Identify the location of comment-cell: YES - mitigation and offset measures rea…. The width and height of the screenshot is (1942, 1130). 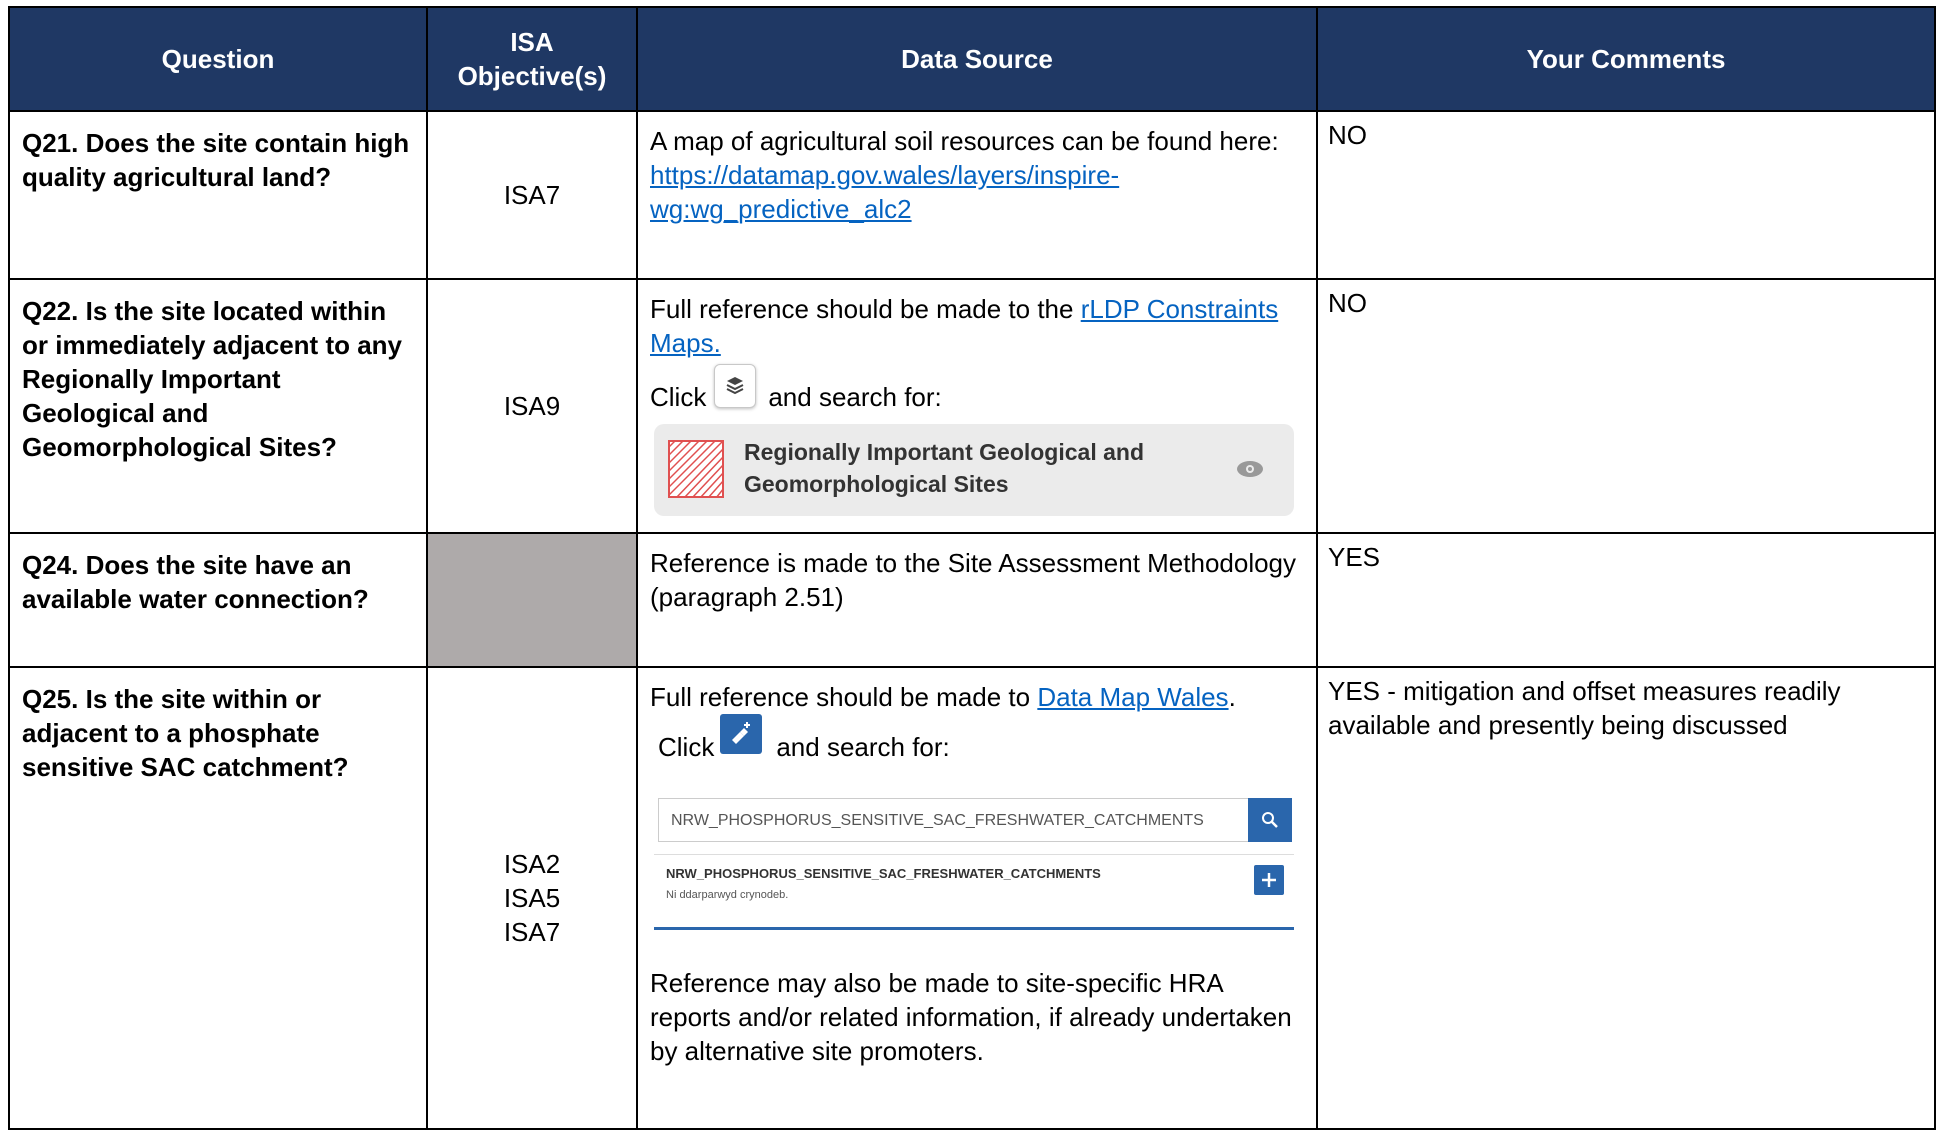
(1626, 898).